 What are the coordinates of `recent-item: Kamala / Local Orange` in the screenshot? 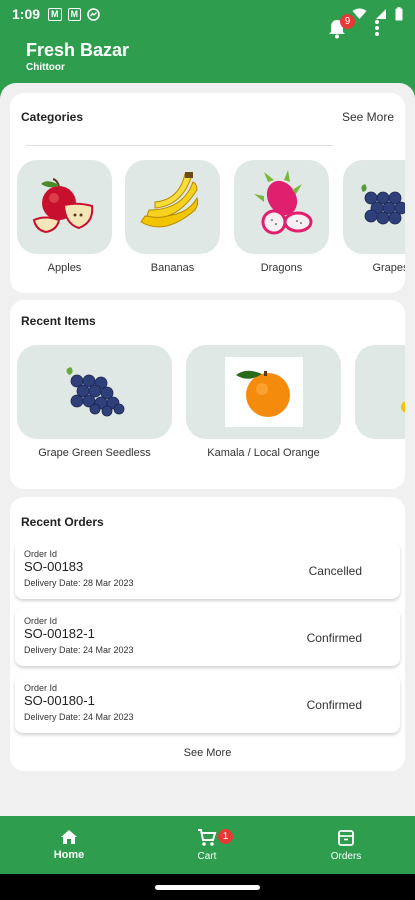 It's located at (263, 402).